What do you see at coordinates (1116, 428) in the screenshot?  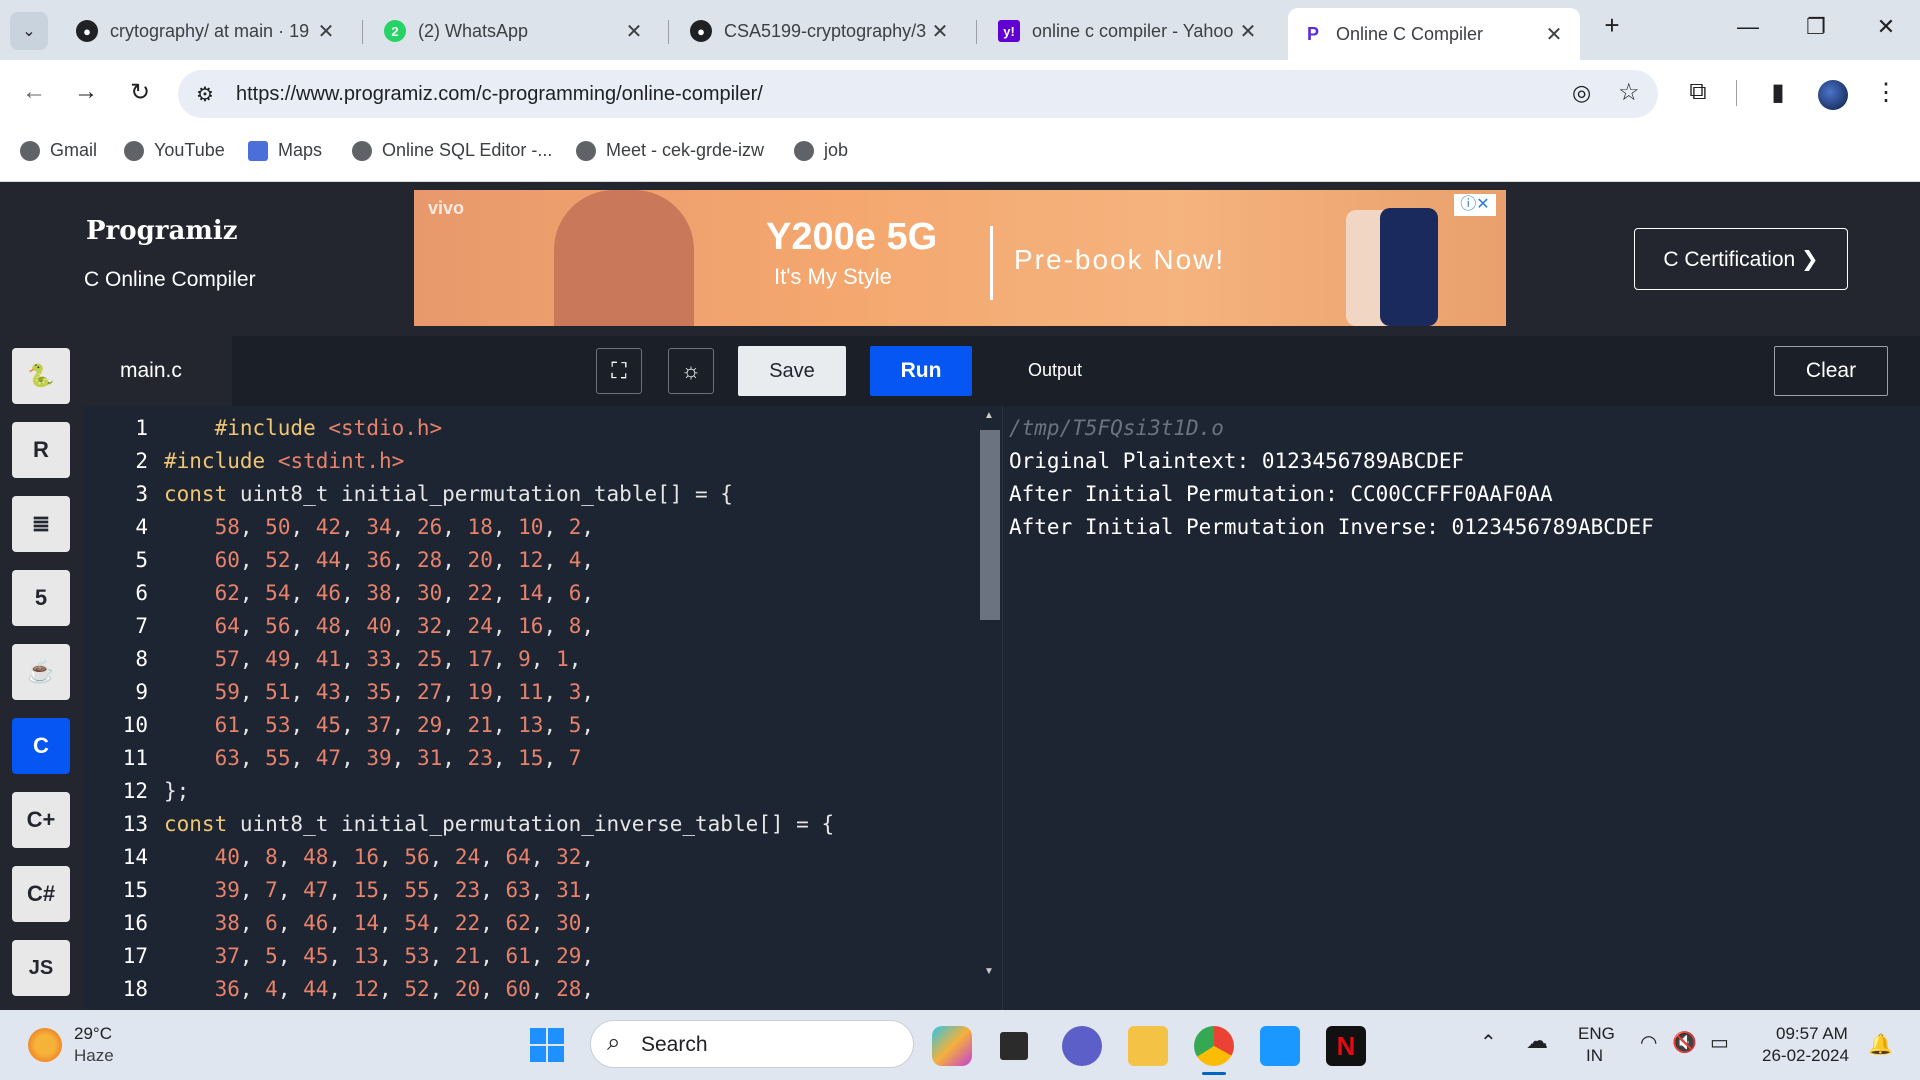 I see `output-line: /tmp/T5FQsi3t1D.o` at bounding box center [1116, 428].